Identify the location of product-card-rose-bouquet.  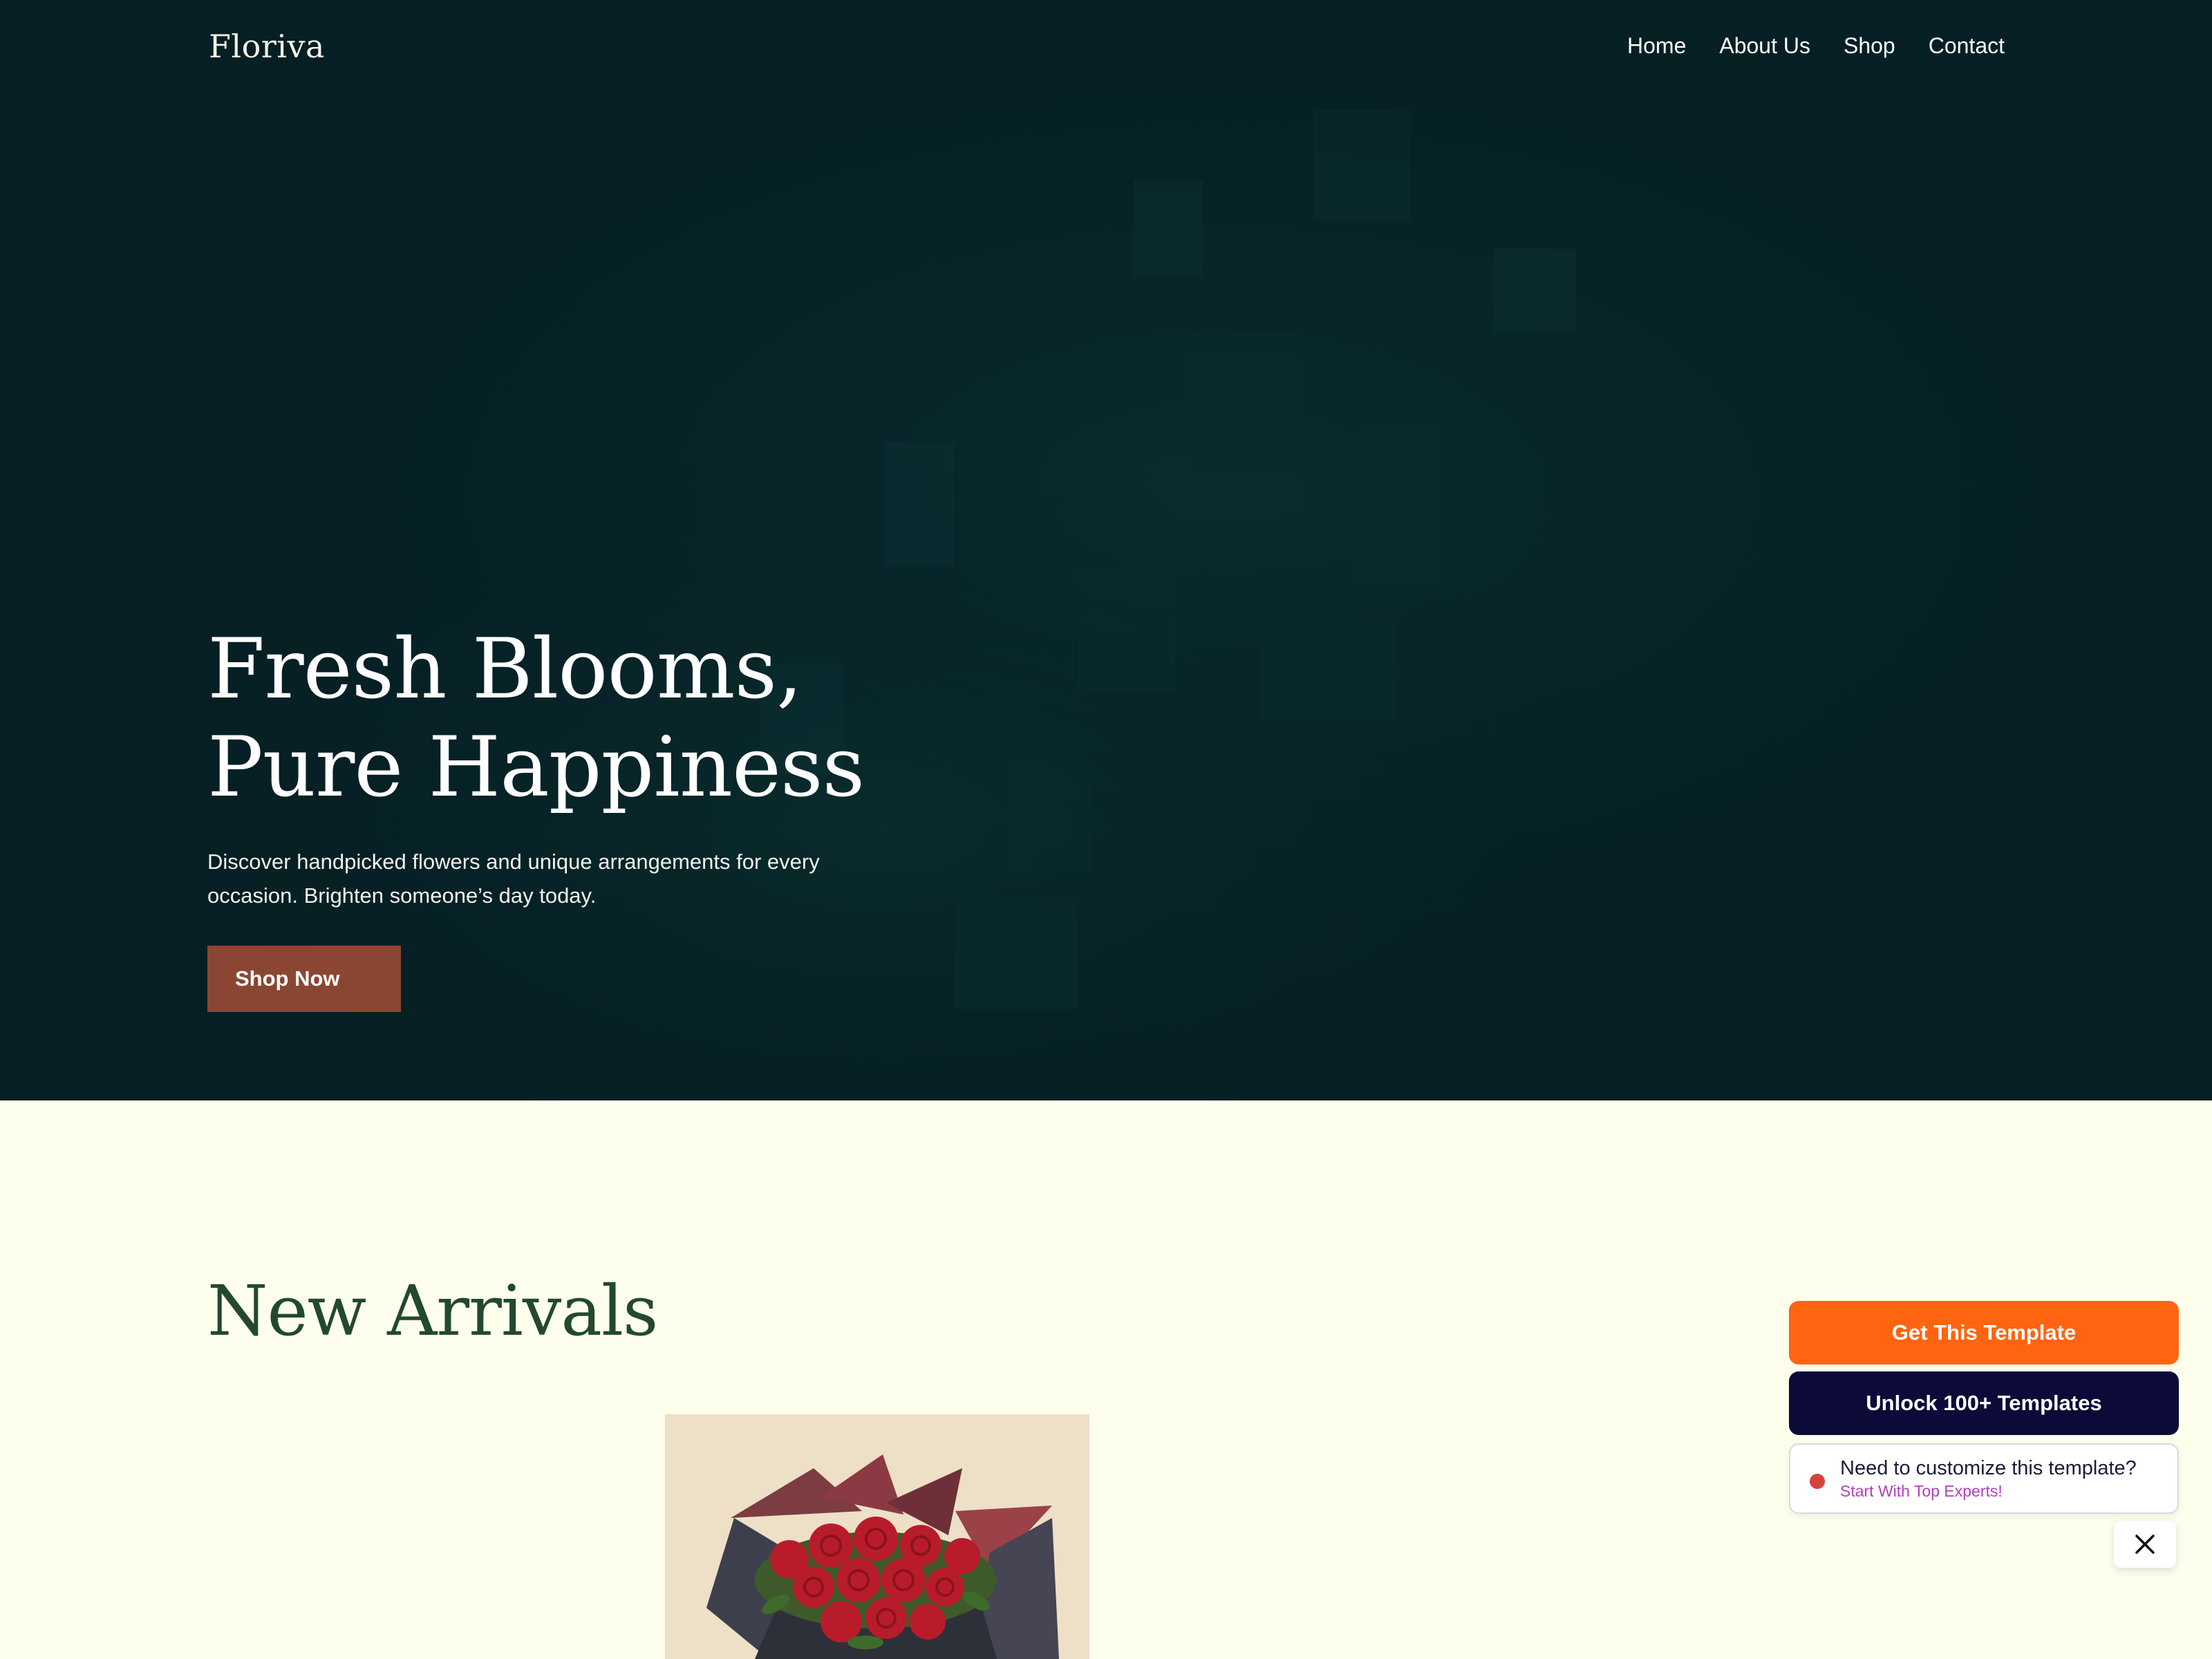
(877, 1536).